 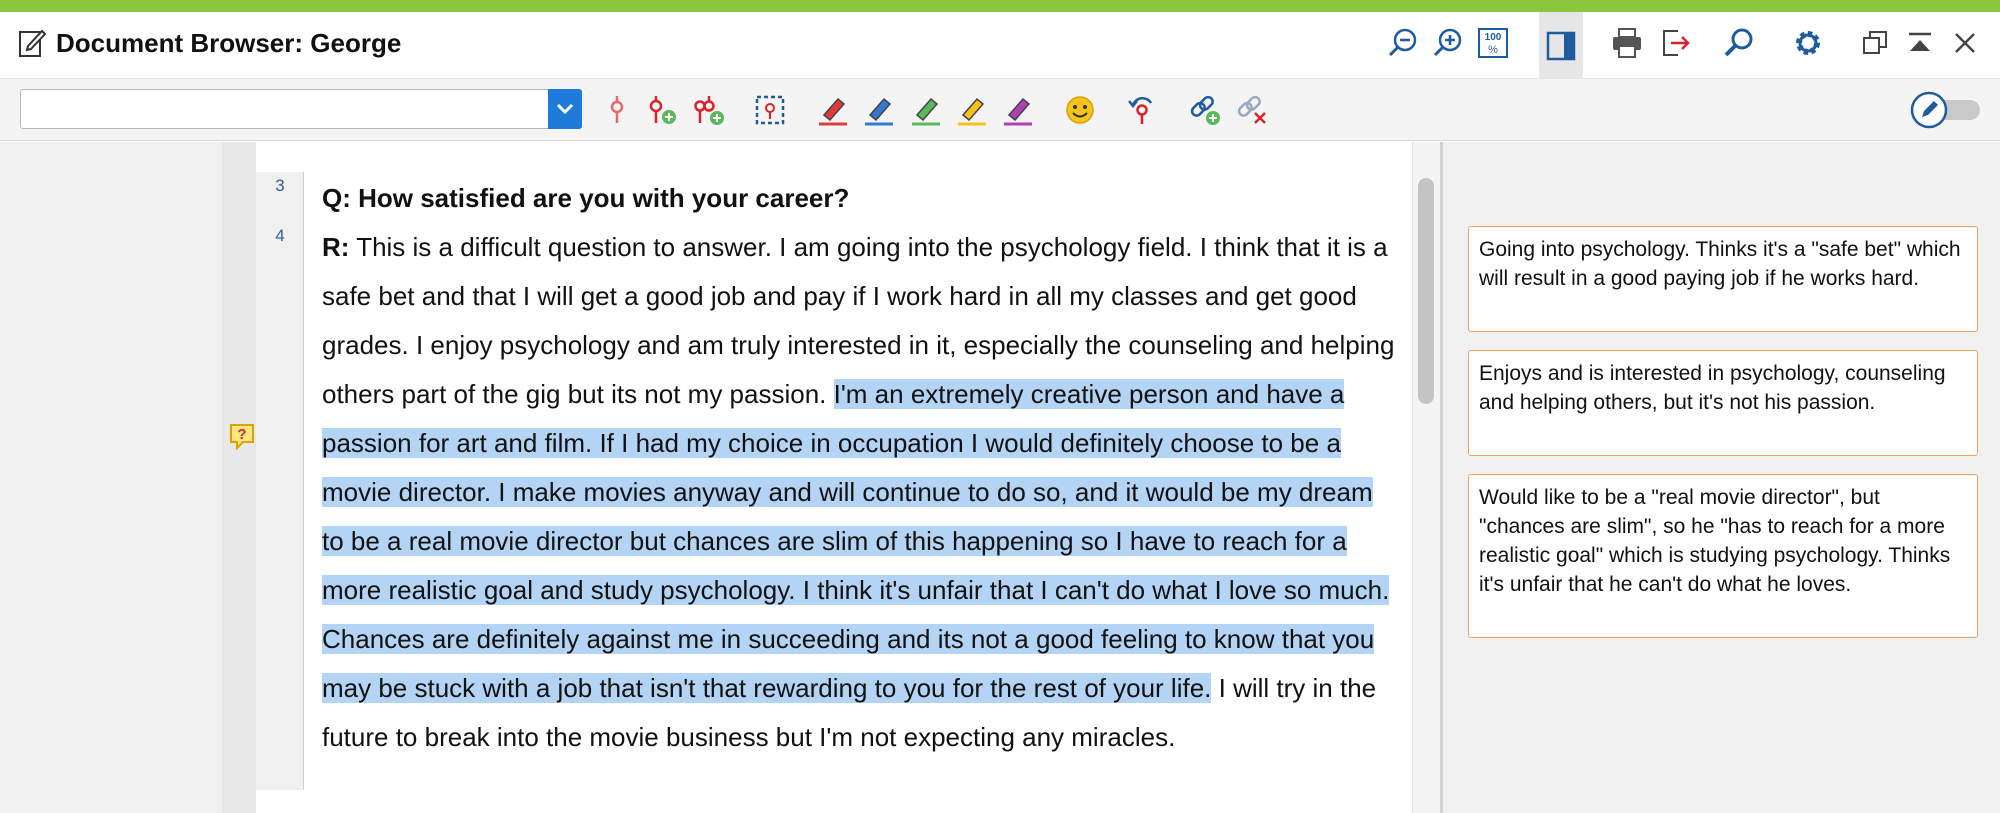 I want to click on highlighter-yellow-button, so click(x=972, y=110).